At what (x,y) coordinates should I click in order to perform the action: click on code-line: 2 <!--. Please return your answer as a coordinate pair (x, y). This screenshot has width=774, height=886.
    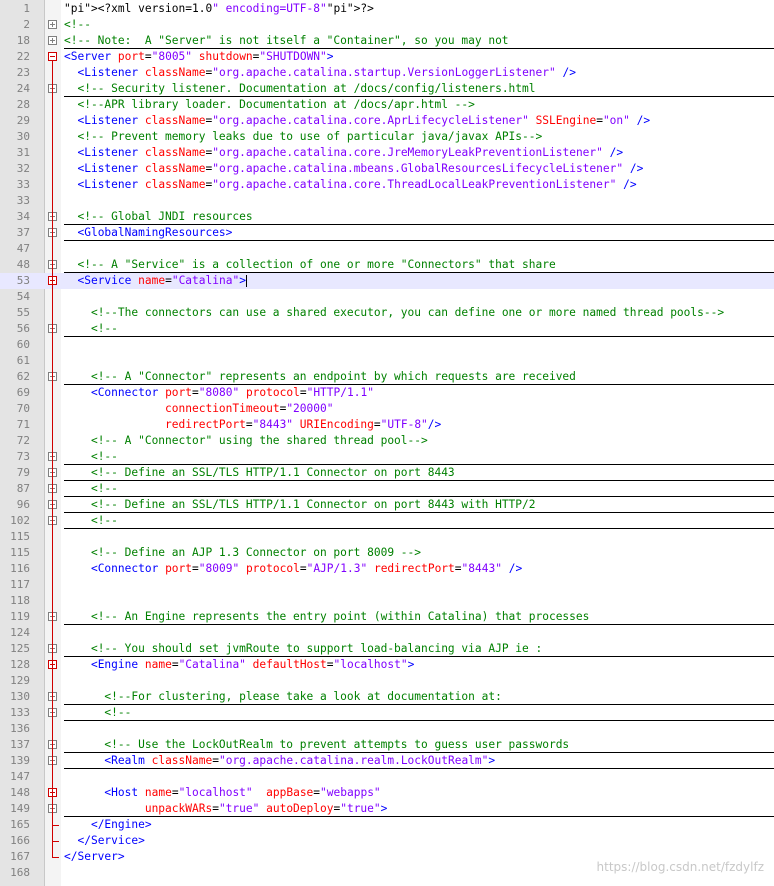
    Looking at the image, I should click on (387, 25).